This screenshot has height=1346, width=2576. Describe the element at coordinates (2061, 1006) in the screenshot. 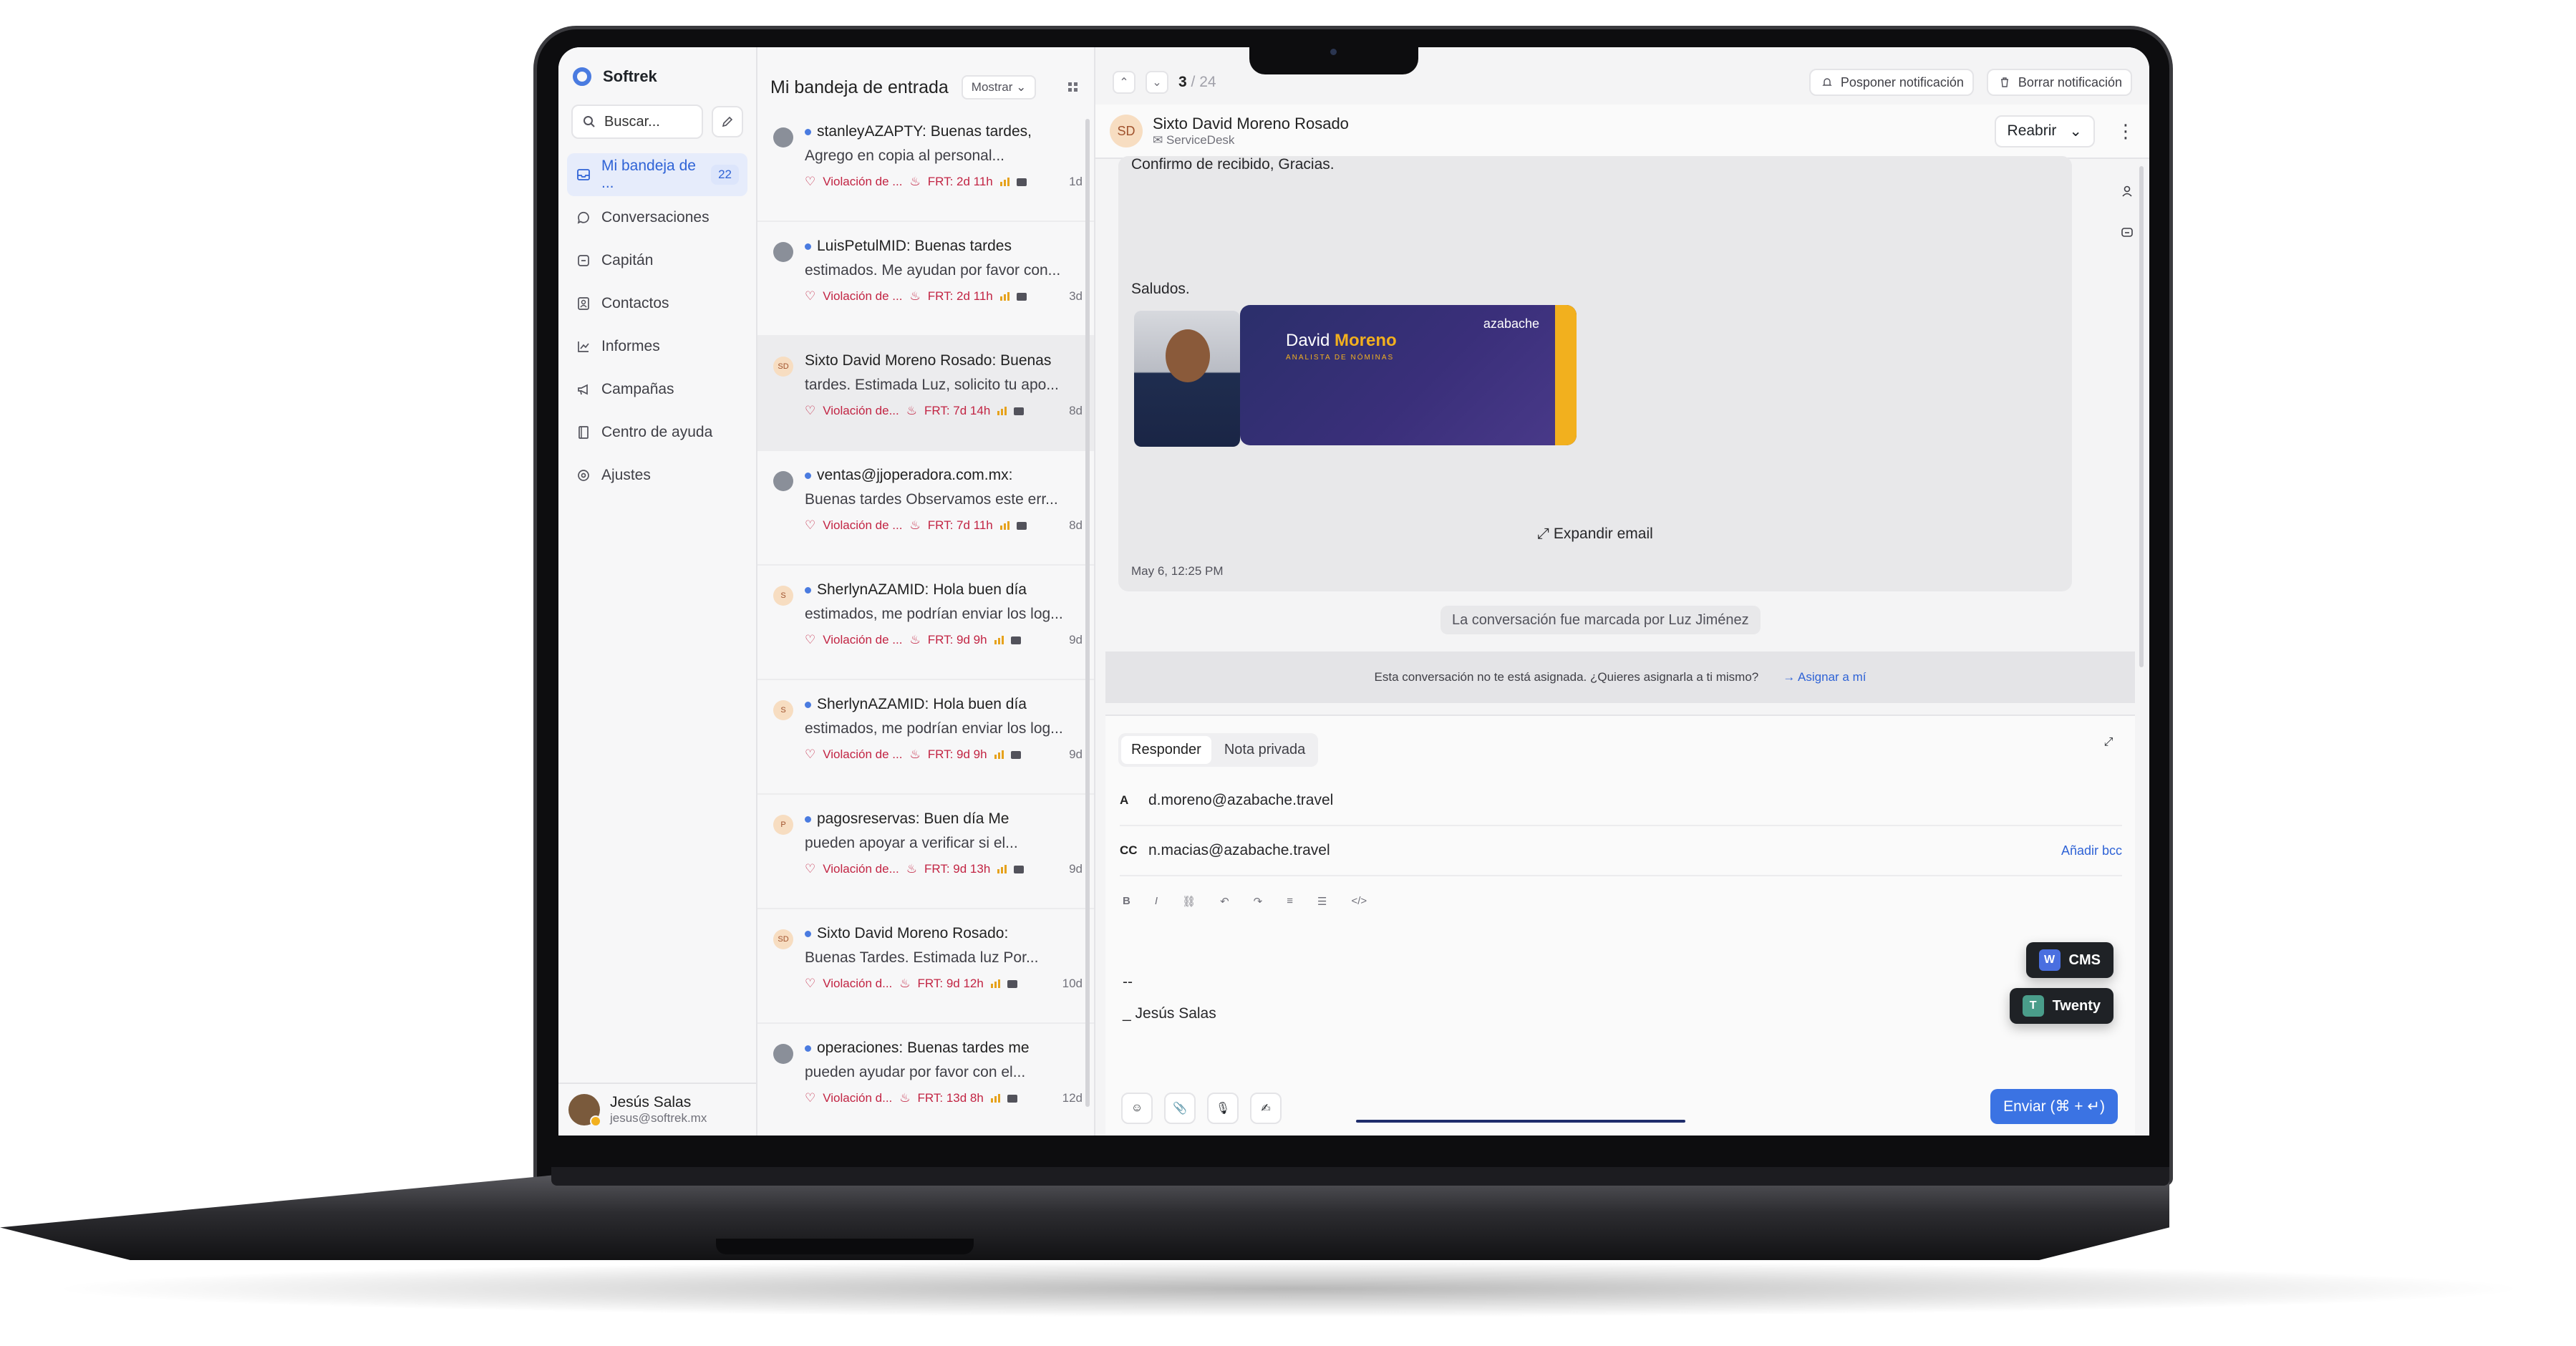

I see `integration-twenty-button: T Twenty` at that location.